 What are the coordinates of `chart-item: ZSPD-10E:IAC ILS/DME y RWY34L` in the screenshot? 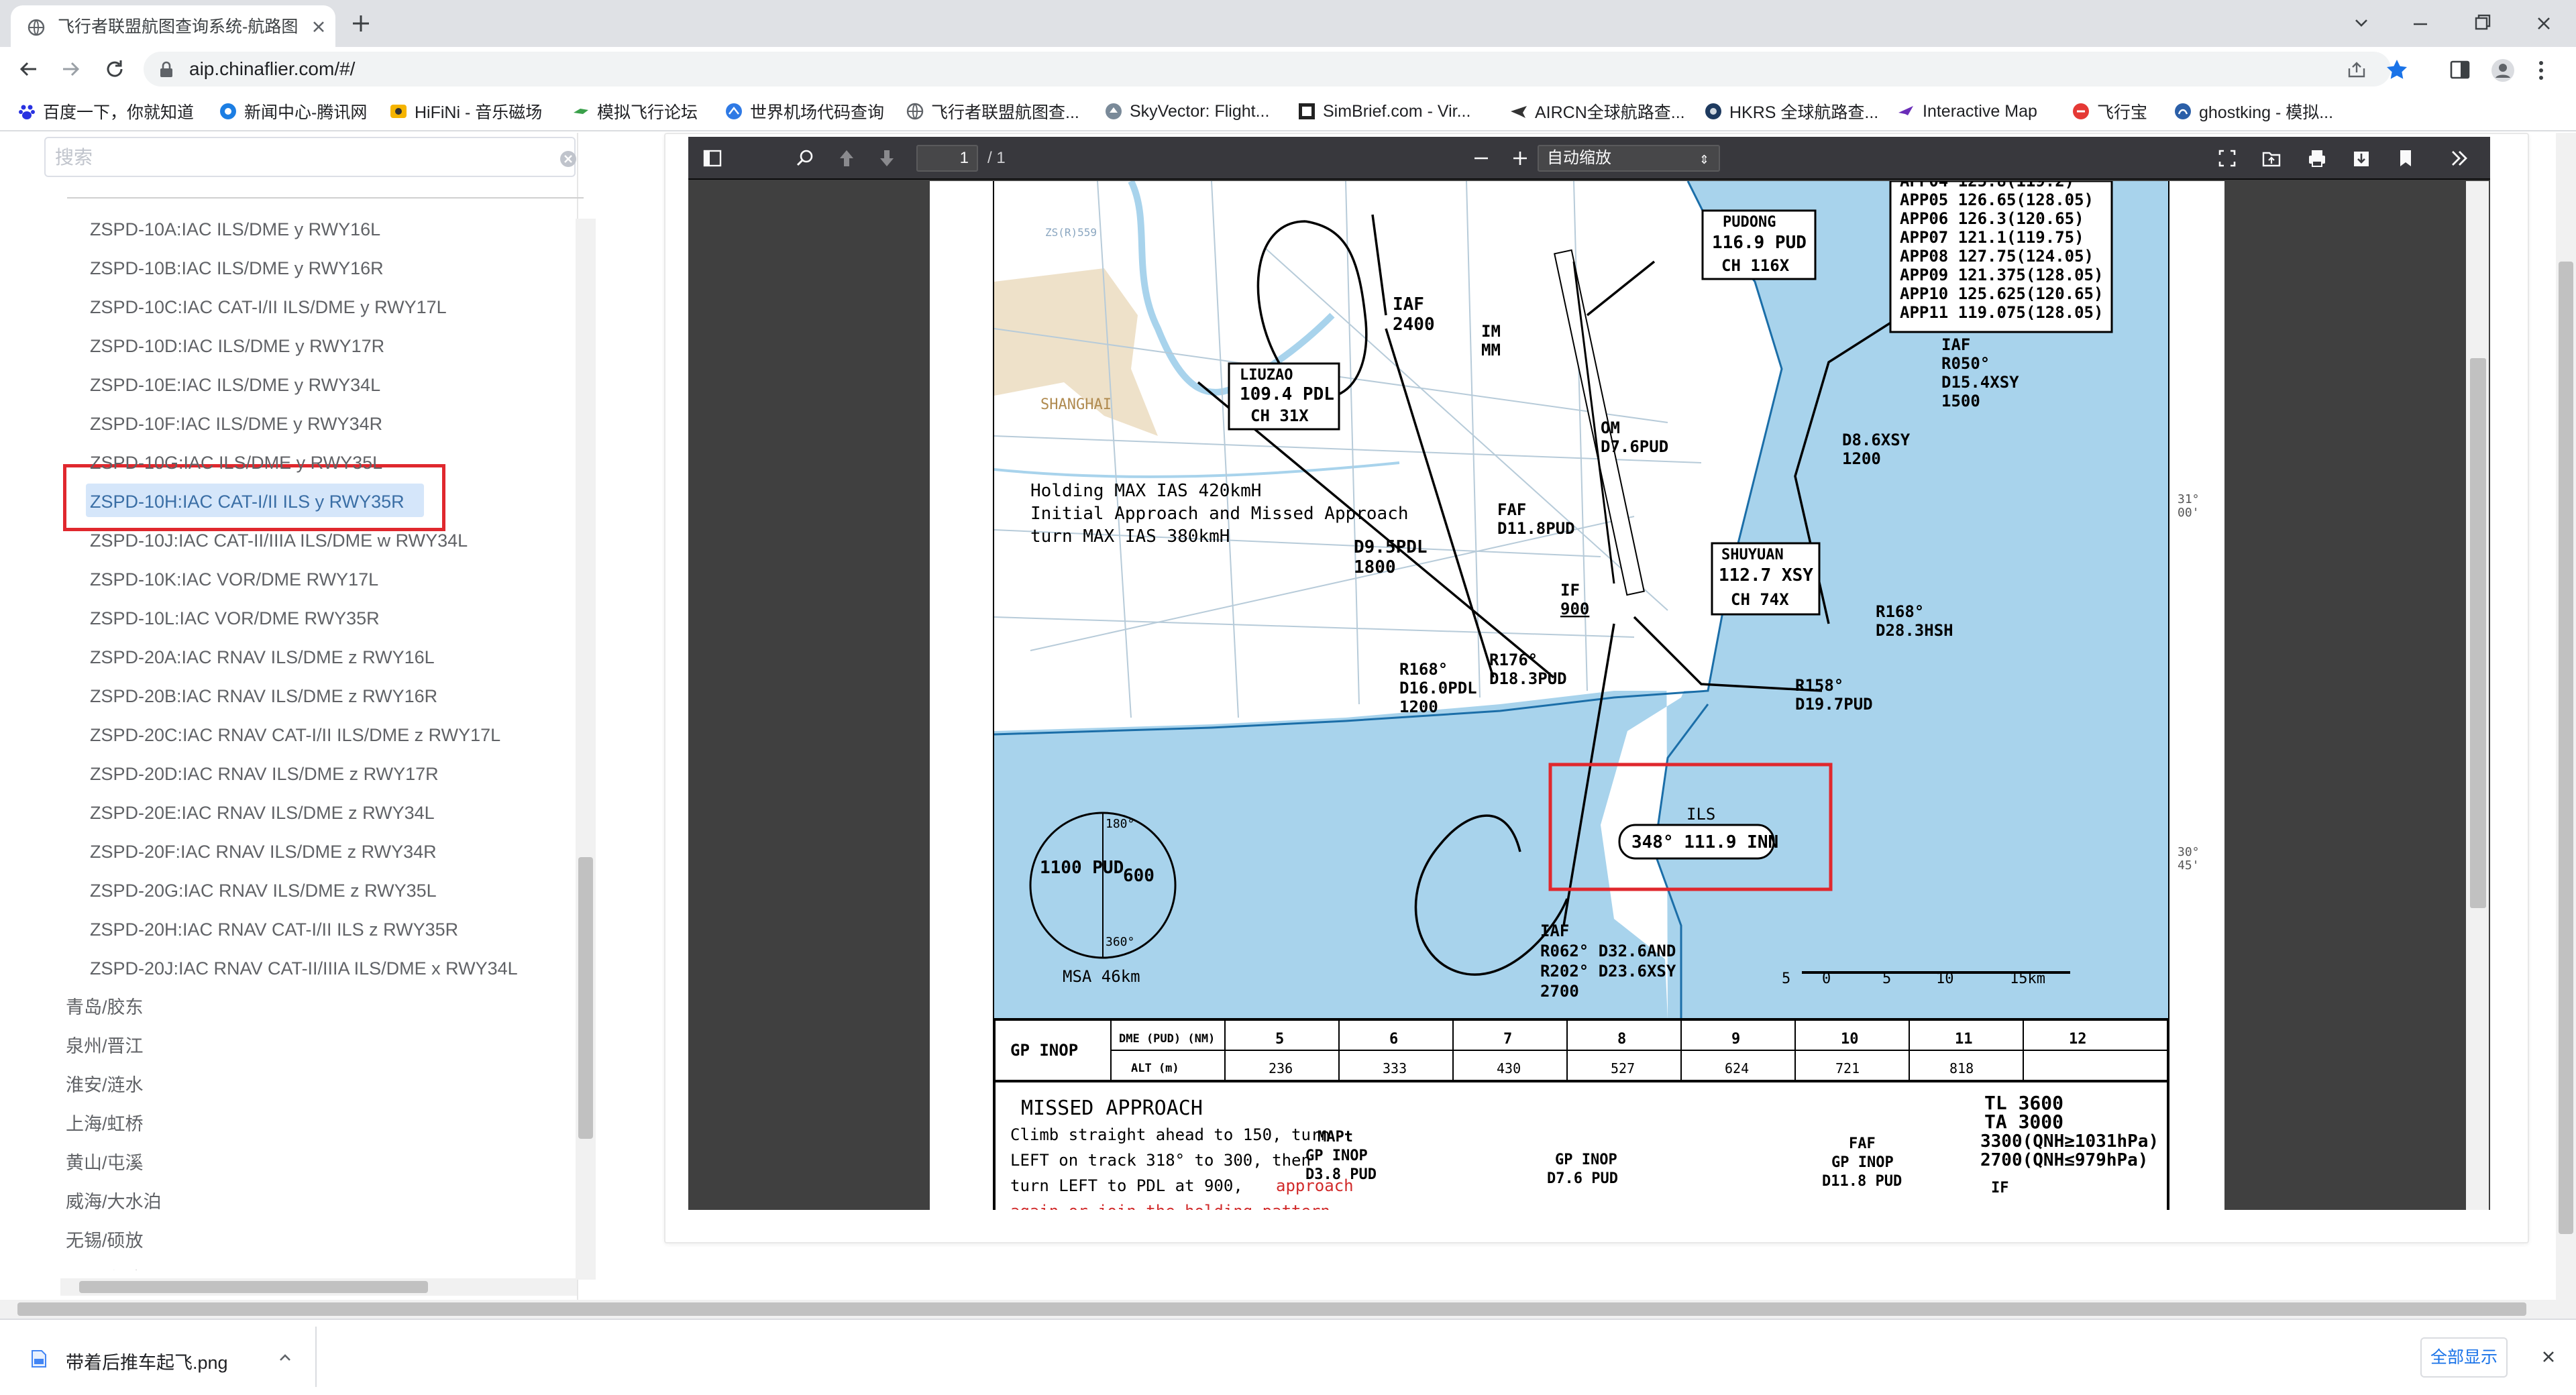 It's located at (235, 385).